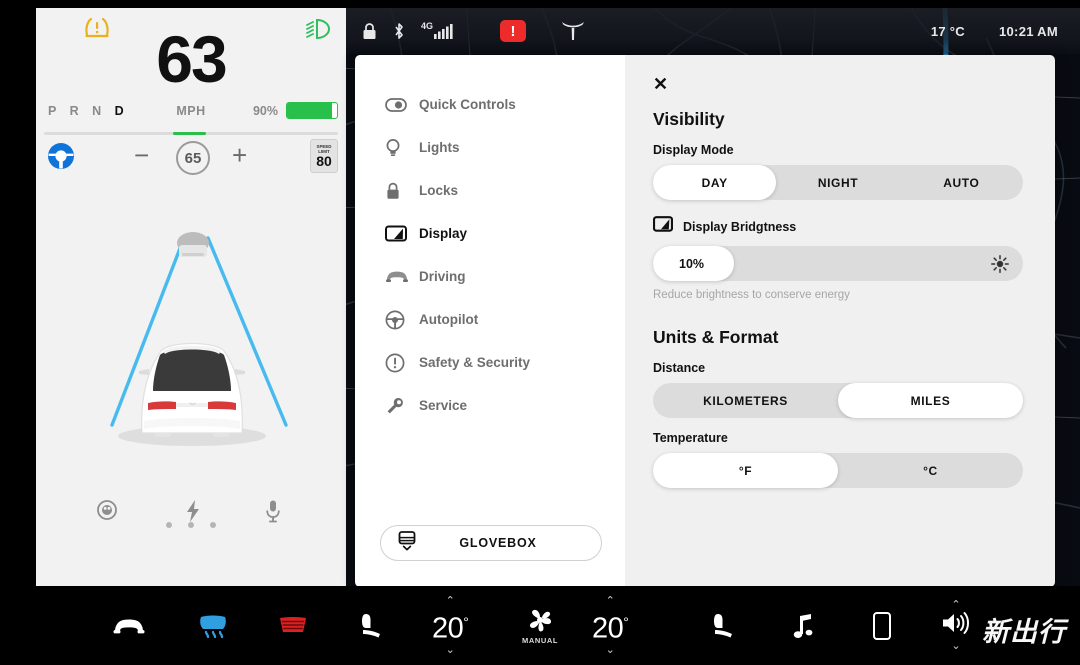 The image size is (1080, 665). I want to click on distance-option-miles: MILES, so click(930, 400).